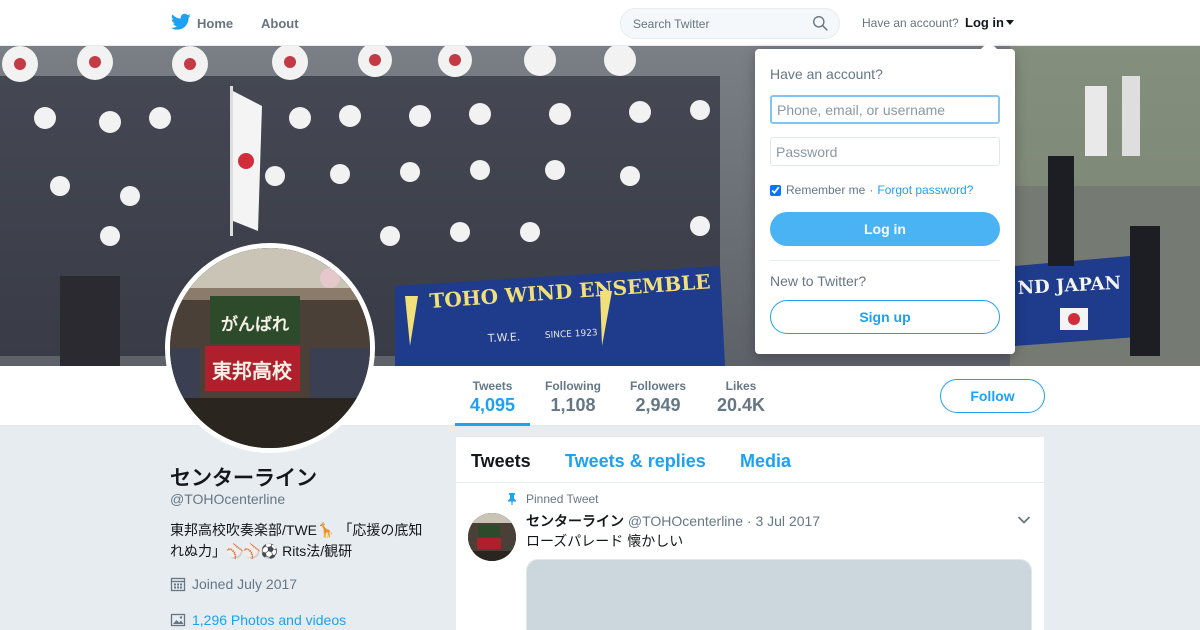 Image resolution: width=1200 pixels, height=630 pixels. What do you see at coordinates (635, 461) in the screenshot?
I see `tab-tweets-replies: Tweets & replies` at bounding box center [635, 461].